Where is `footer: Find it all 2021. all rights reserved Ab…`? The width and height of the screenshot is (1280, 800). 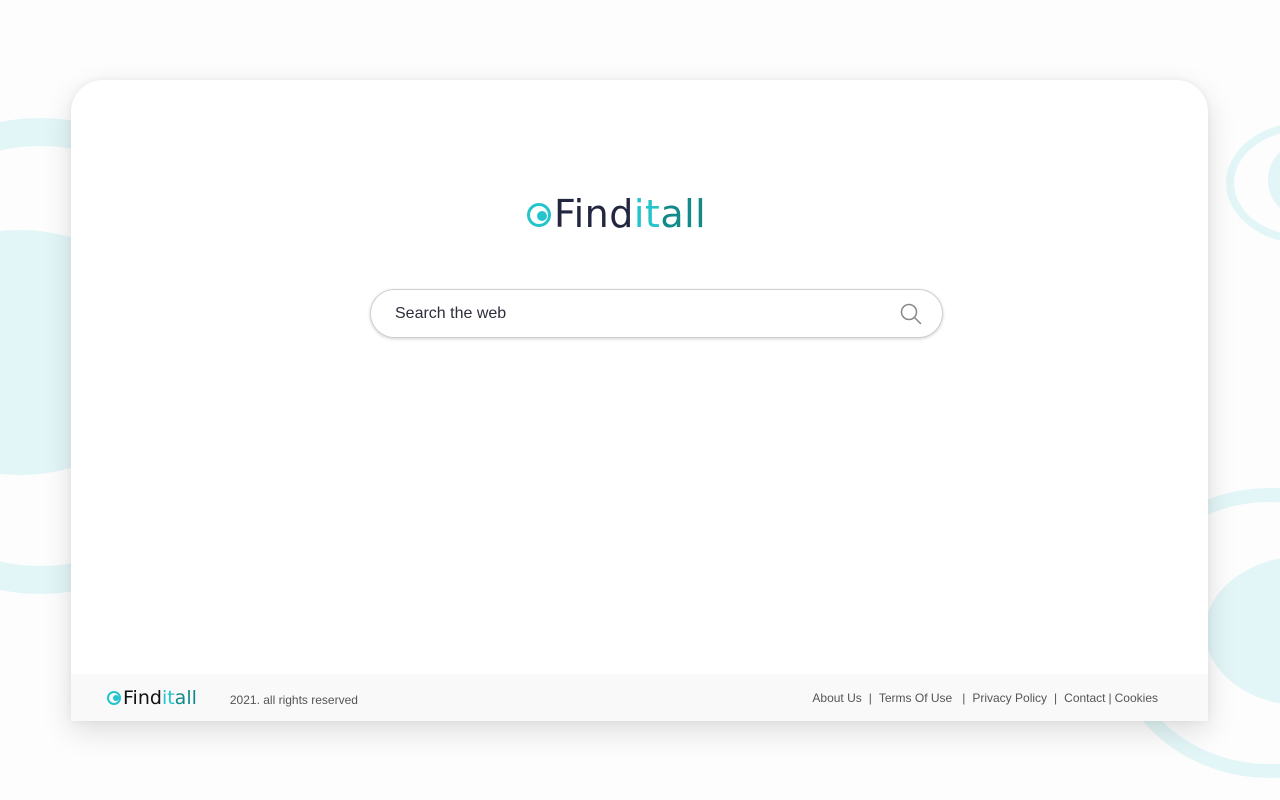
footer: Find it all 2021. all rights reserved Ab… is located at coordinates (639, 697).